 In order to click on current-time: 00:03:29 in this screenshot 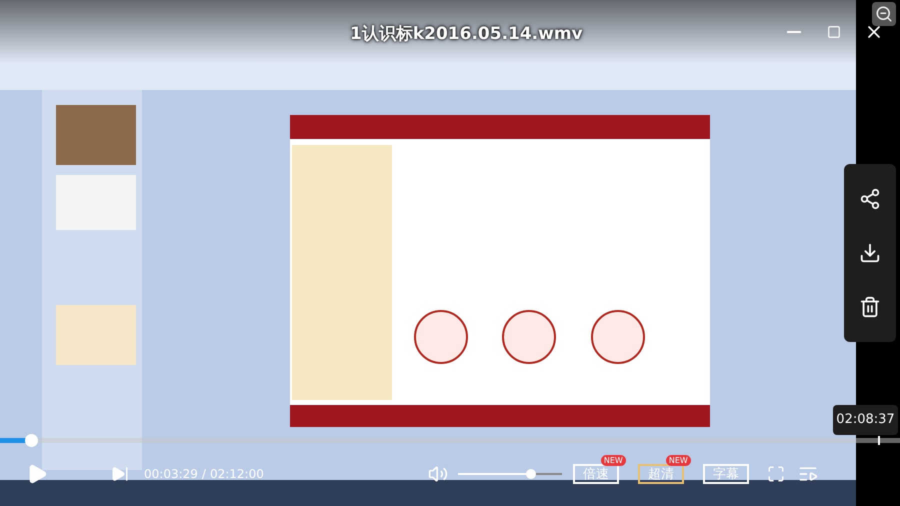, I will do `click(171, 474)`.